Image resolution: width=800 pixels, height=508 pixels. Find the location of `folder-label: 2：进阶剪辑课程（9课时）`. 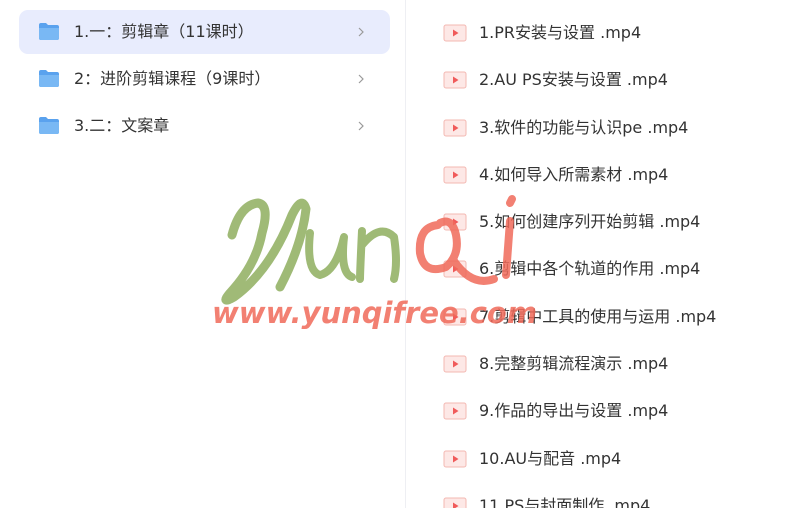

folder-label: 2：进阶剪辑课程（9课时） is located at coordinates (172, 78).